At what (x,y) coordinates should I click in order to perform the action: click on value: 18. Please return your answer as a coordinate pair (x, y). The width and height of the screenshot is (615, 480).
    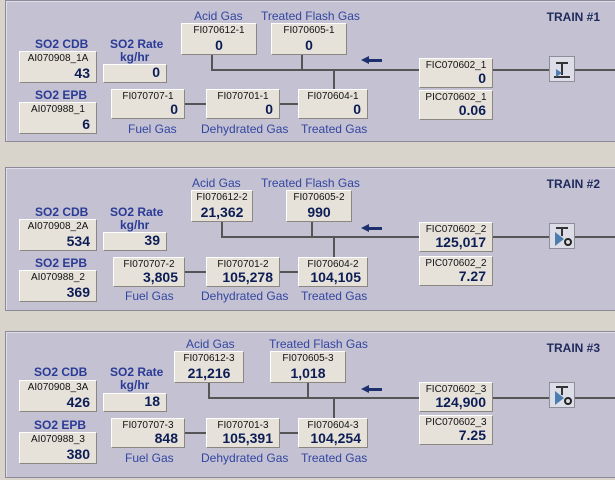
    Looking at the image, I should click on (152, 401).